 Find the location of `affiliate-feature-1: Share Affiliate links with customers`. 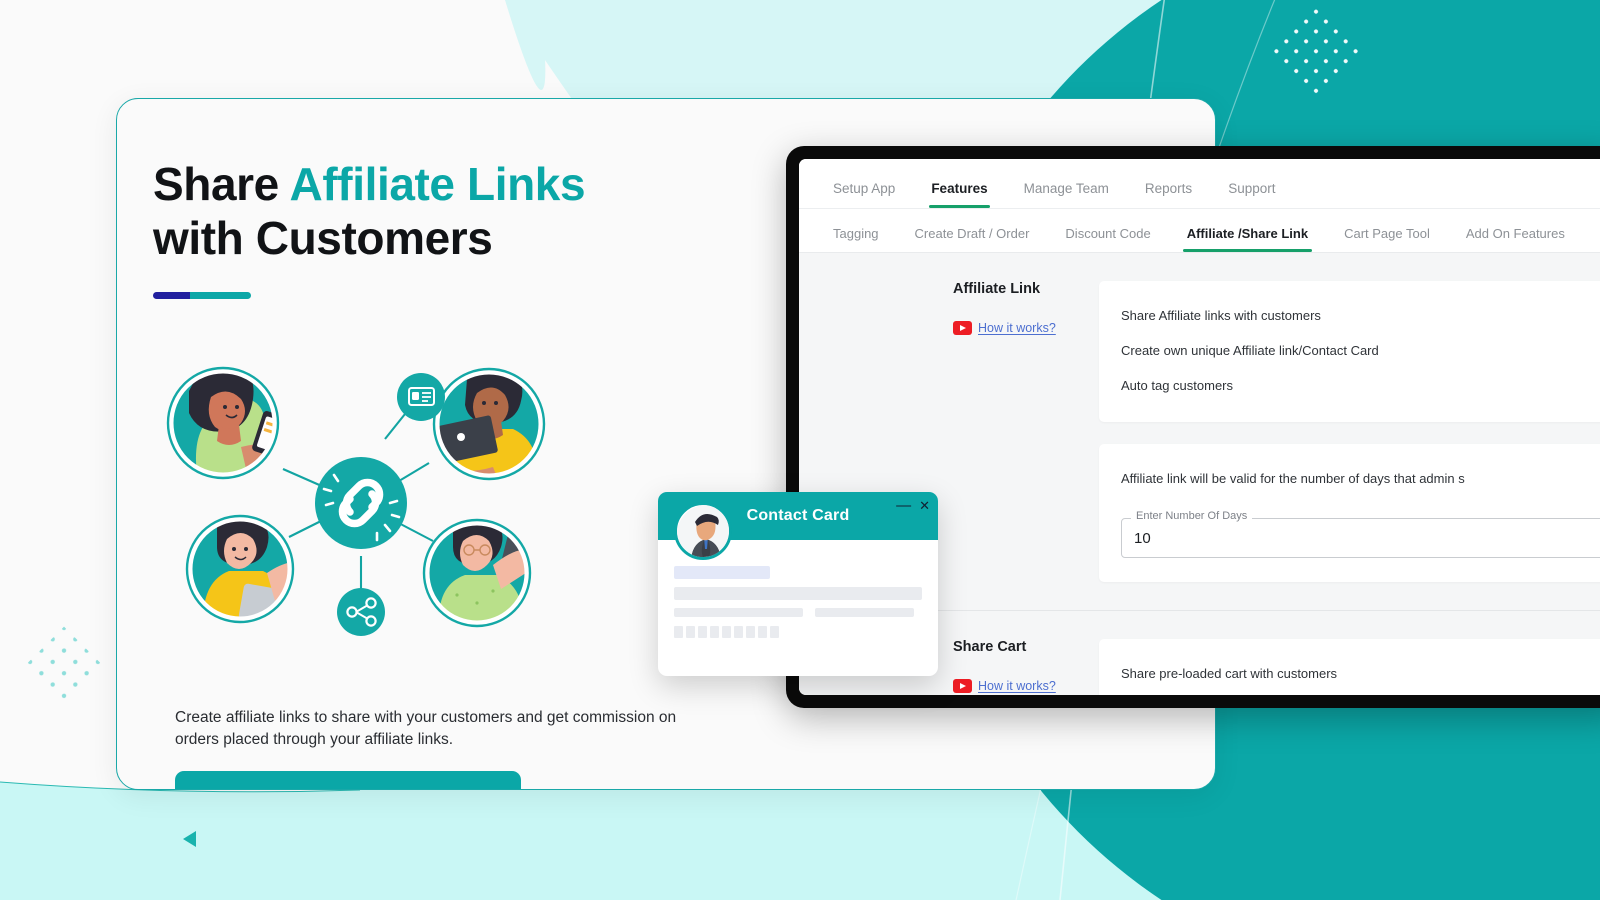

affiliate-feature-1: Share Affiliate links with customers is located at coordinates (1221, 315).